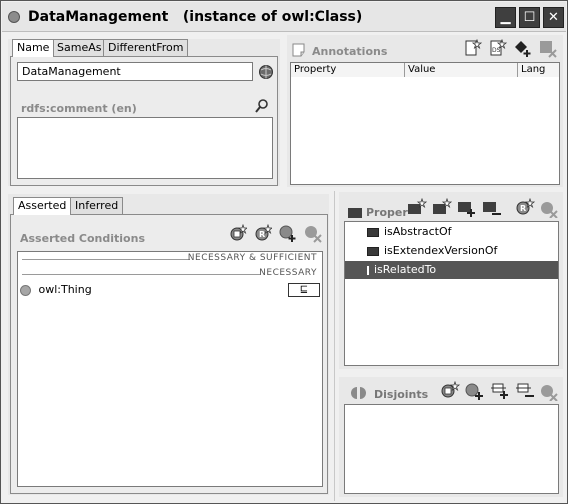 This screenshot has height=504, width=568. I want to click on property-row: isAbstractOf, so click(451, 232).